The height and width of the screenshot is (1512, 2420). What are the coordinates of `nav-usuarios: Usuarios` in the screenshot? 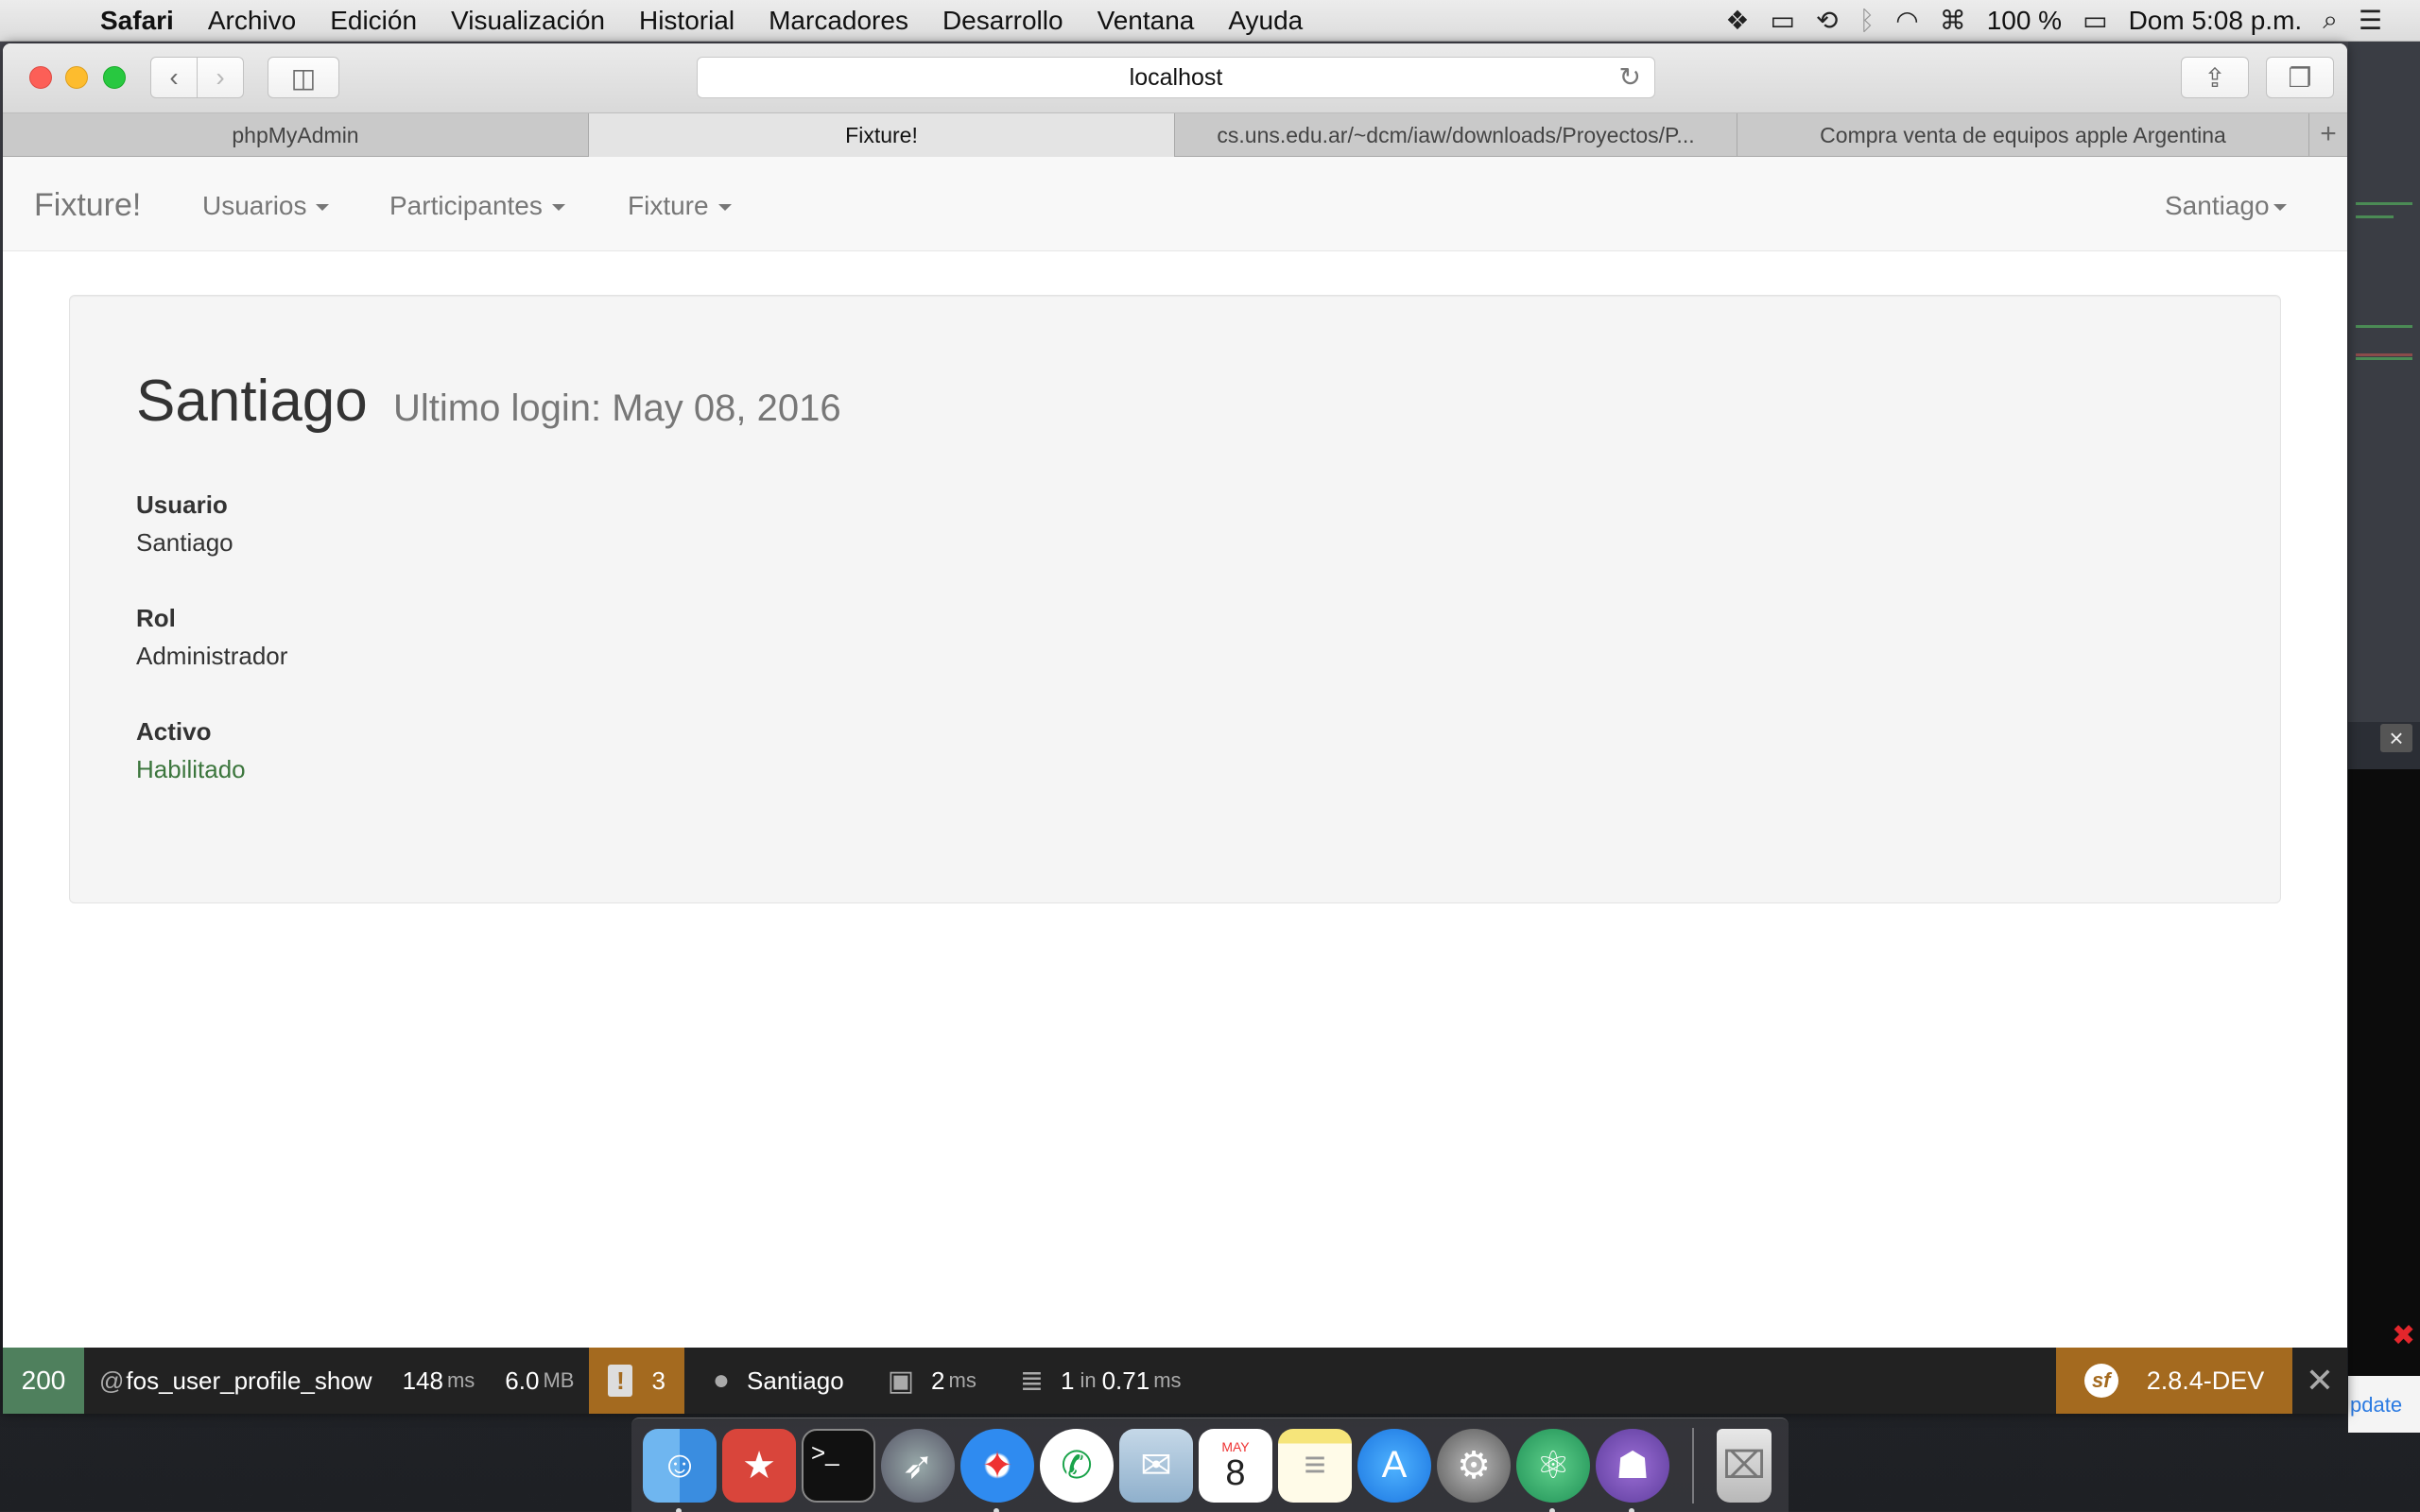 It's located at (266, 206).